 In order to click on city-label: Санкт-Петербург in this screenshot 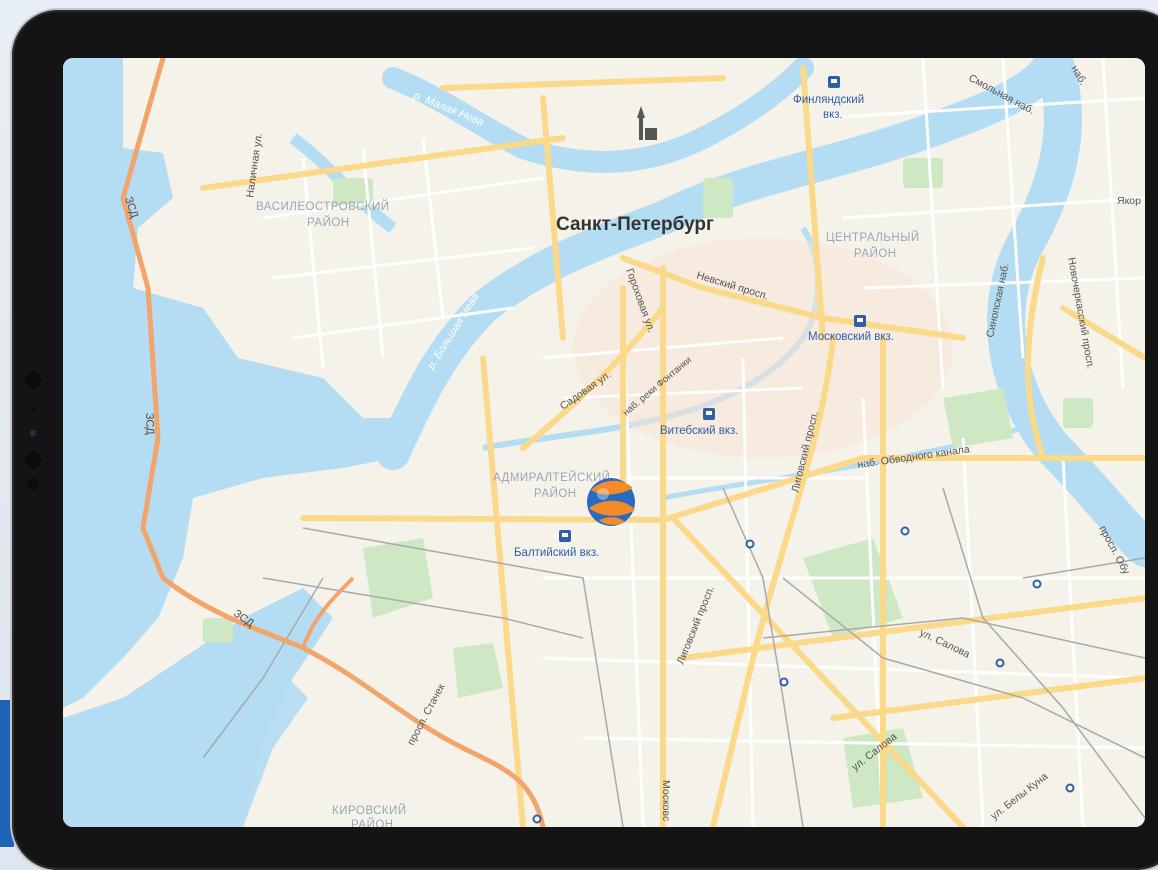, I will do `click(635, 224)`.